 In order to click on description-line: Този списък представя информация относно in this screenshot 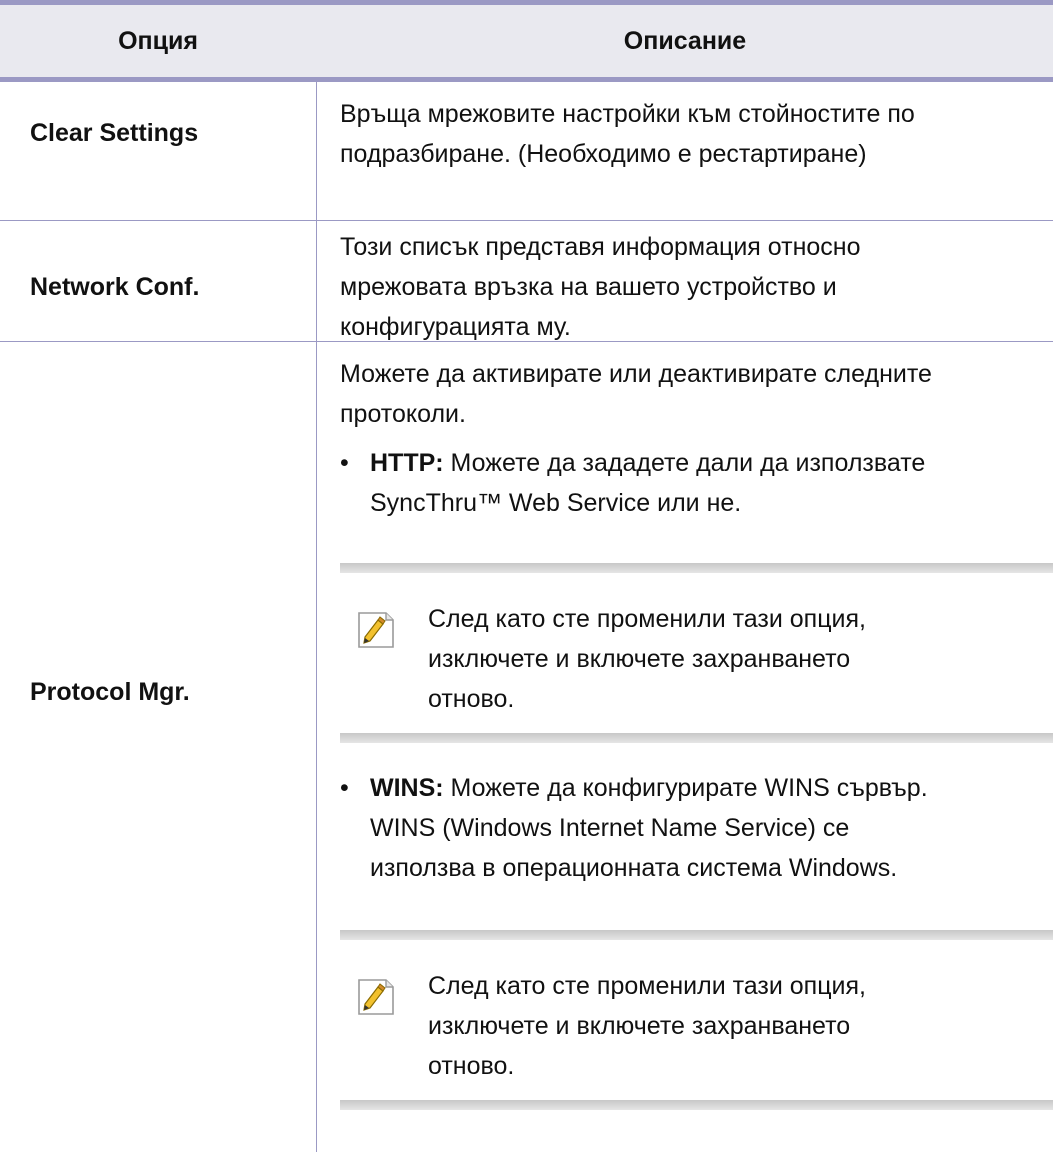, I will do `click(600, 247)`.